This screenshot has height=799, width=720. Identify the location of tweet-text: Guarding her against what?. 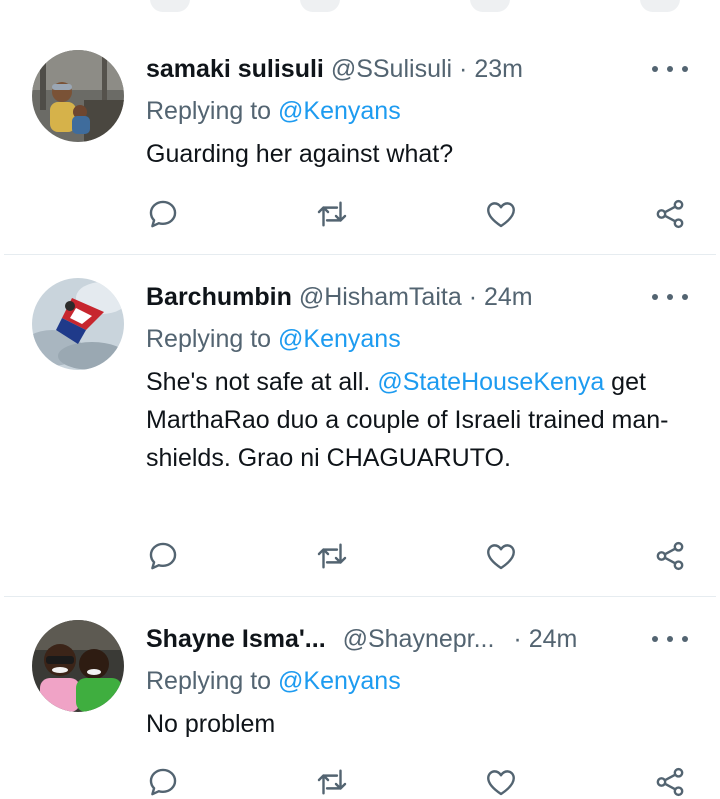
(416, 154).